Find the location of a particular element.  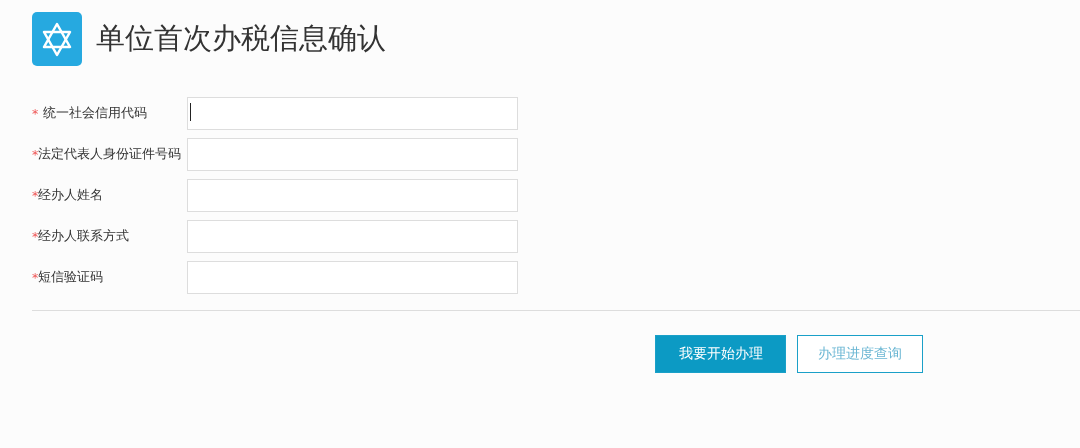

progress-query-button: 办理进度查询 is located at coordinates (860, 354).